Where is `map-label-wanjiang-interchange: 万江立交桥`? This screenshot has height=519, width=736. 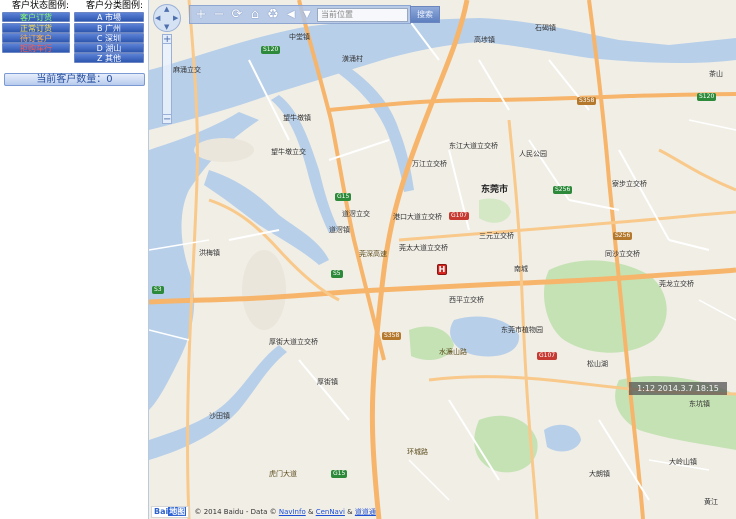 map-label-wanjiang-interchange: 万江立交桥 is located at coordinates (429, 164).